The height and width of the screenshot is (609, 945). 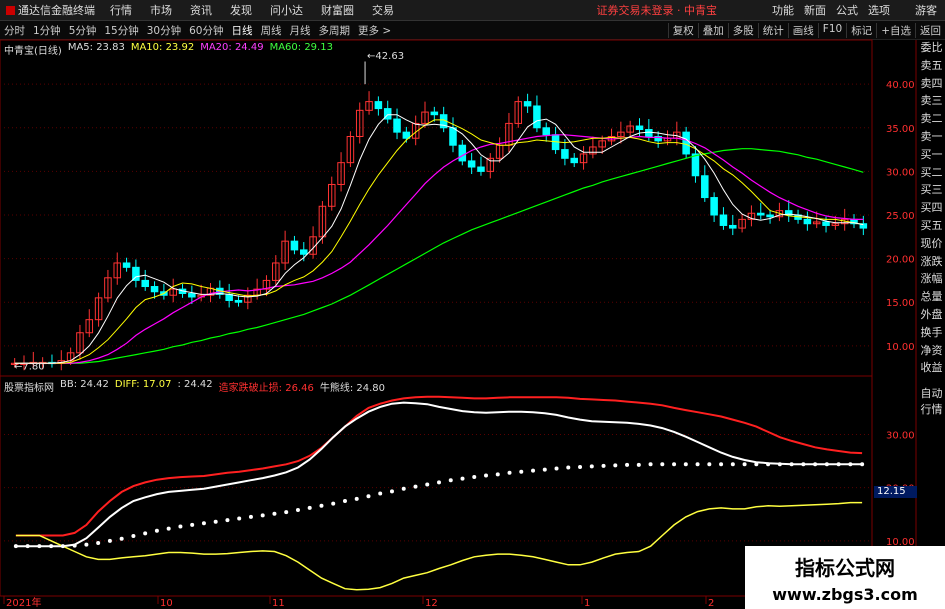 What do you see at coordinates (931, 245) in the screenshot?
I see `sidebar-item: 现价` at bounding box center [931, 245].